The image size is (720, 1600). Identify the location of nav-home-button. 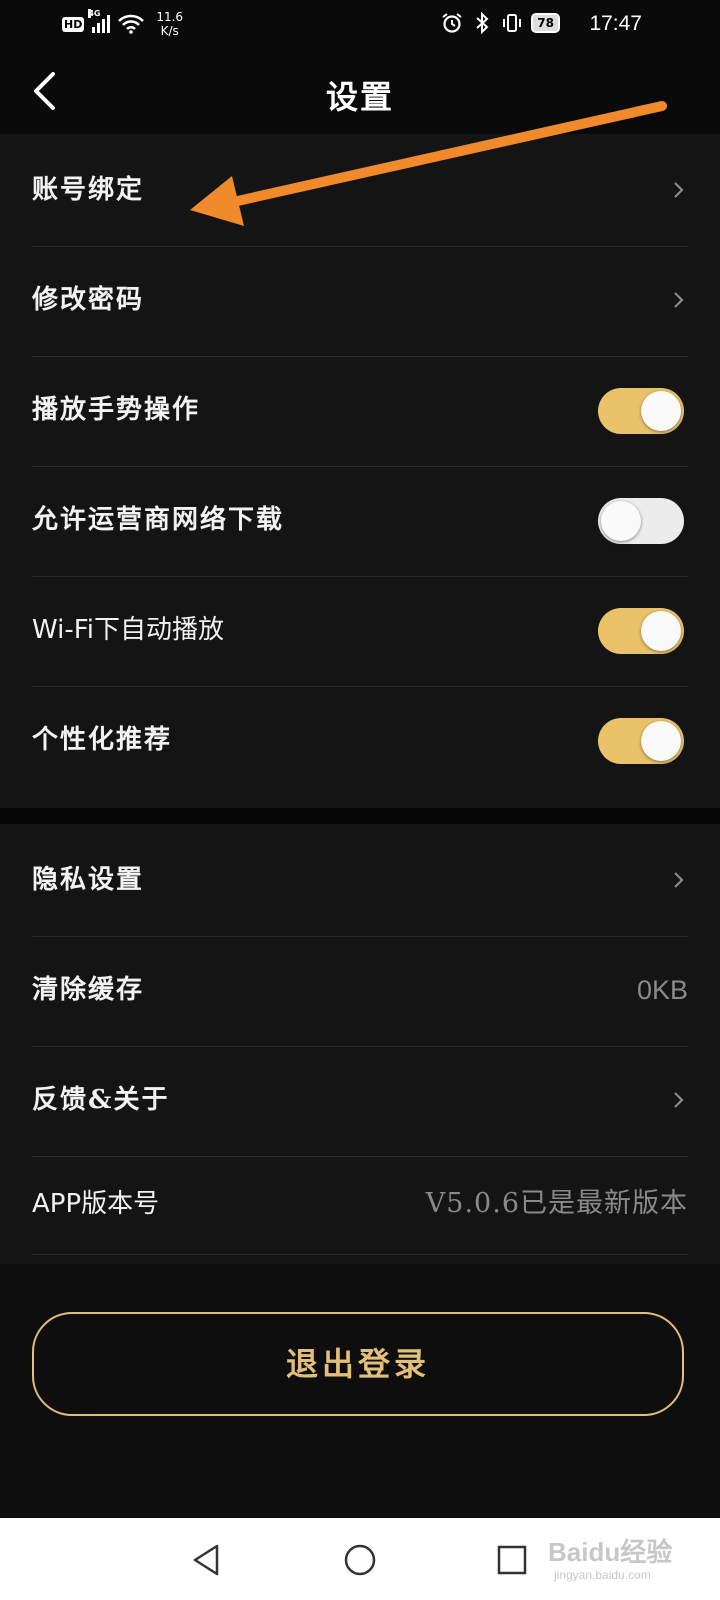
(360, 1560).